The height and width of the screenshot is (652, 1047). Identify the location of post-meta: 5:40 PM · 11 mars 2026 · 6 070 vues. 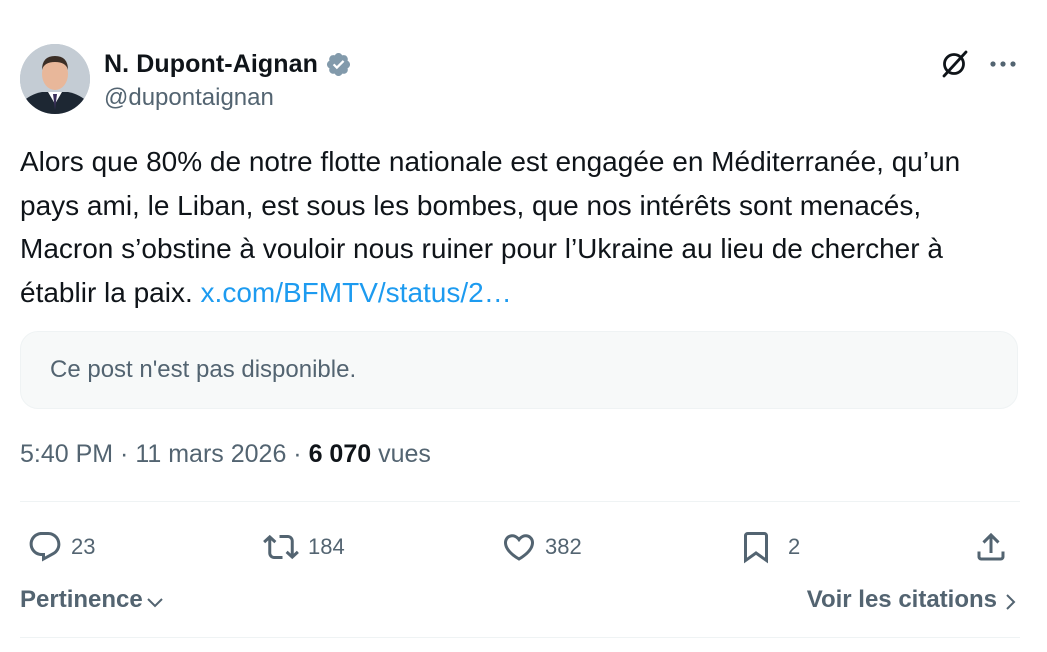
(225, 454).